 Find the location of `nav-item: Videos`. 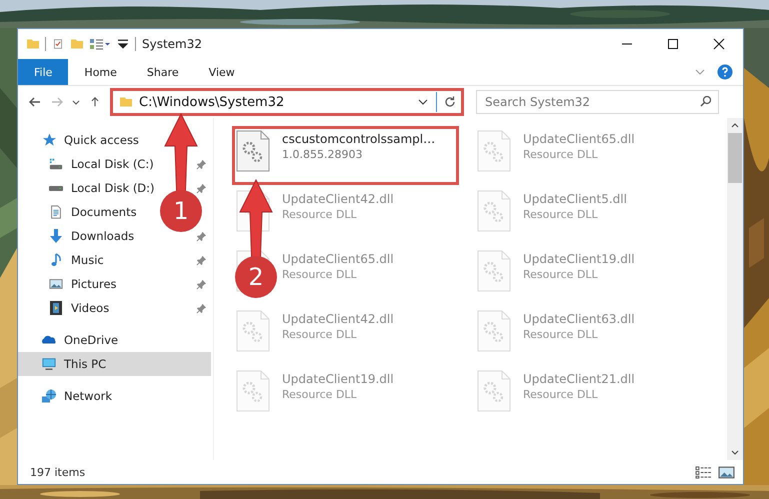

nav-item: Videos is located at coordinates (90, 308).